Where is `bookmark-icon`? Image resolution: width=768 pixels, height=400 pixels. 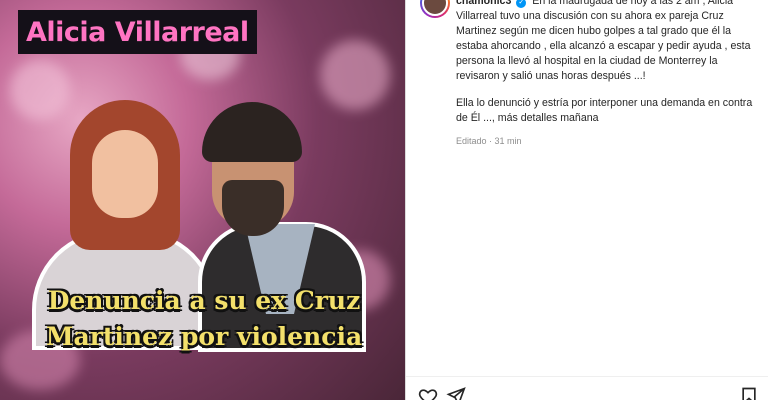
bookmark-icon is located at coordinates (749, 393).